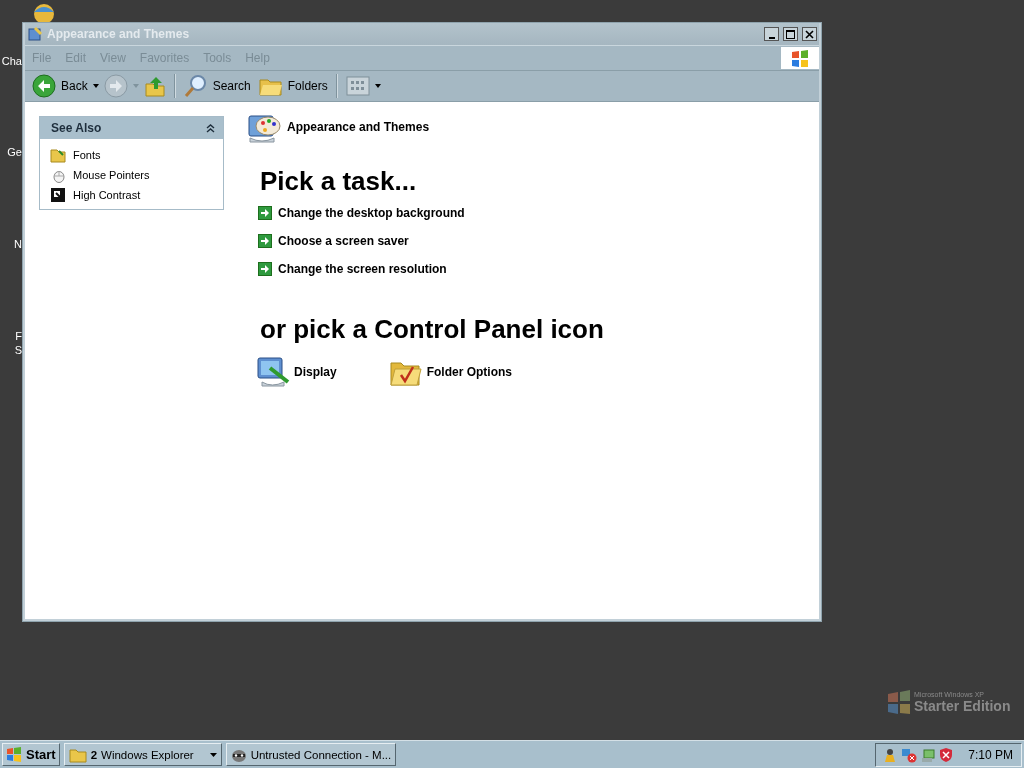 The width and height of the screenshot is (1024, 768). Describe the element at coordinates (154, 86) in the screenshot. I see `folder-up-icon` at that location.